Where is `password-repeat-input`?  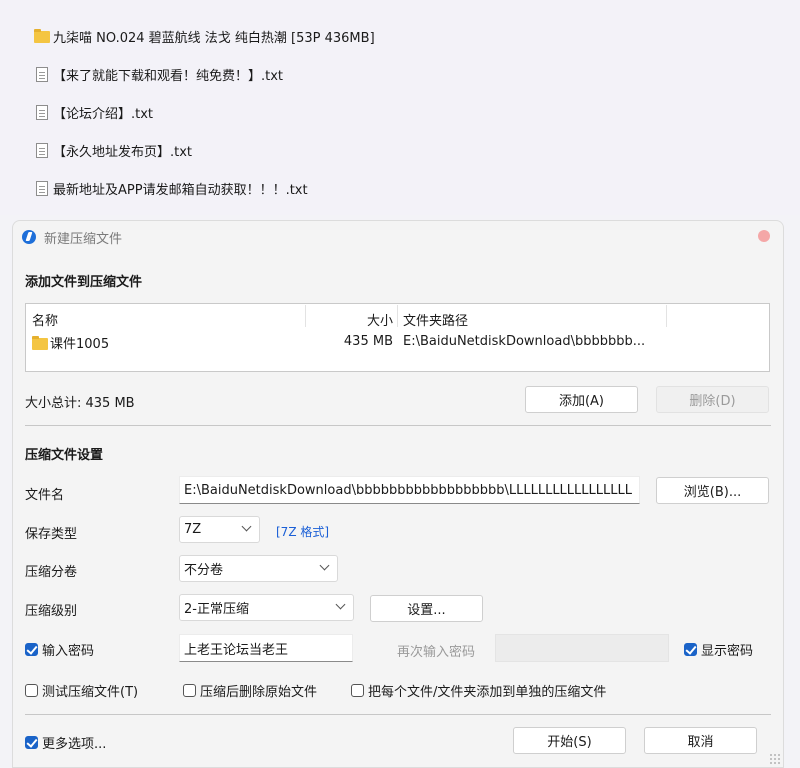
password-repeat-input is located at coordinates (582, 648).